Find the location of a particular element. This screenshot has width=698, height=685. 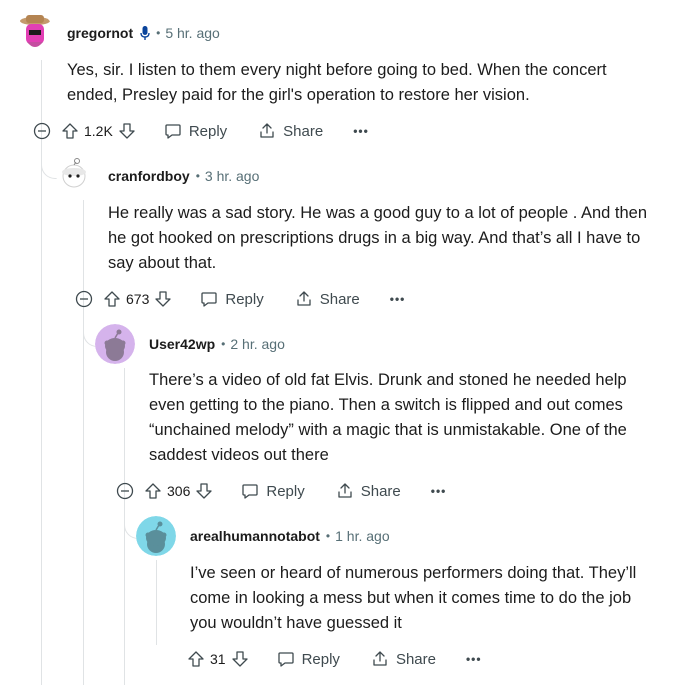

vote-count: 306 is located at coordinates (179, 491).